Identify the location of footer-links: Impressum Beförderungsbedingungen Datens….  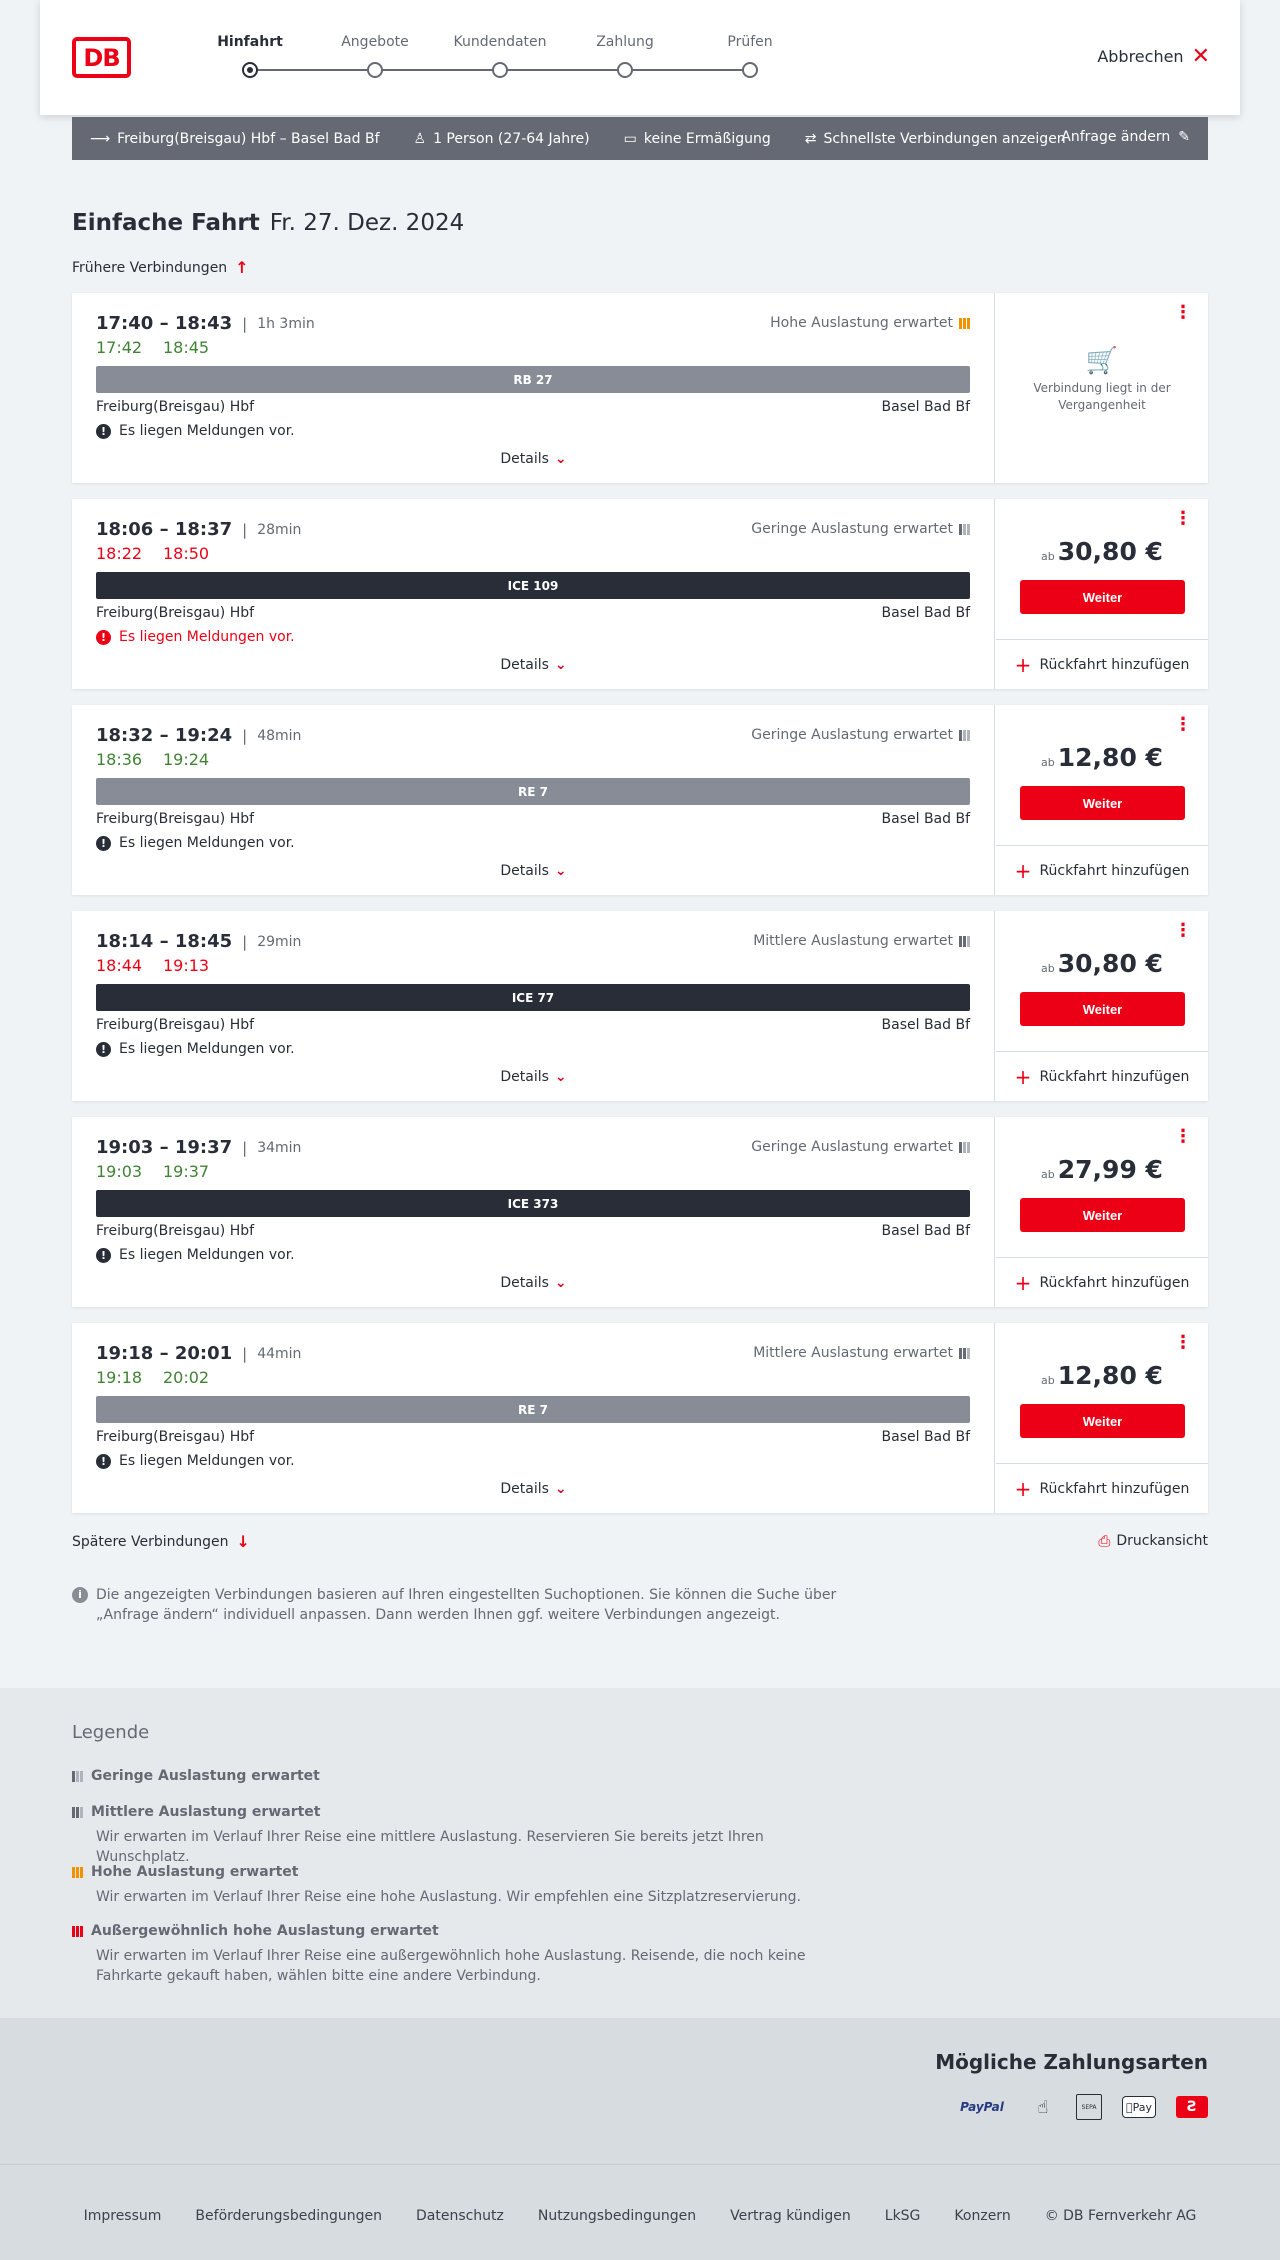
(640, 2216).